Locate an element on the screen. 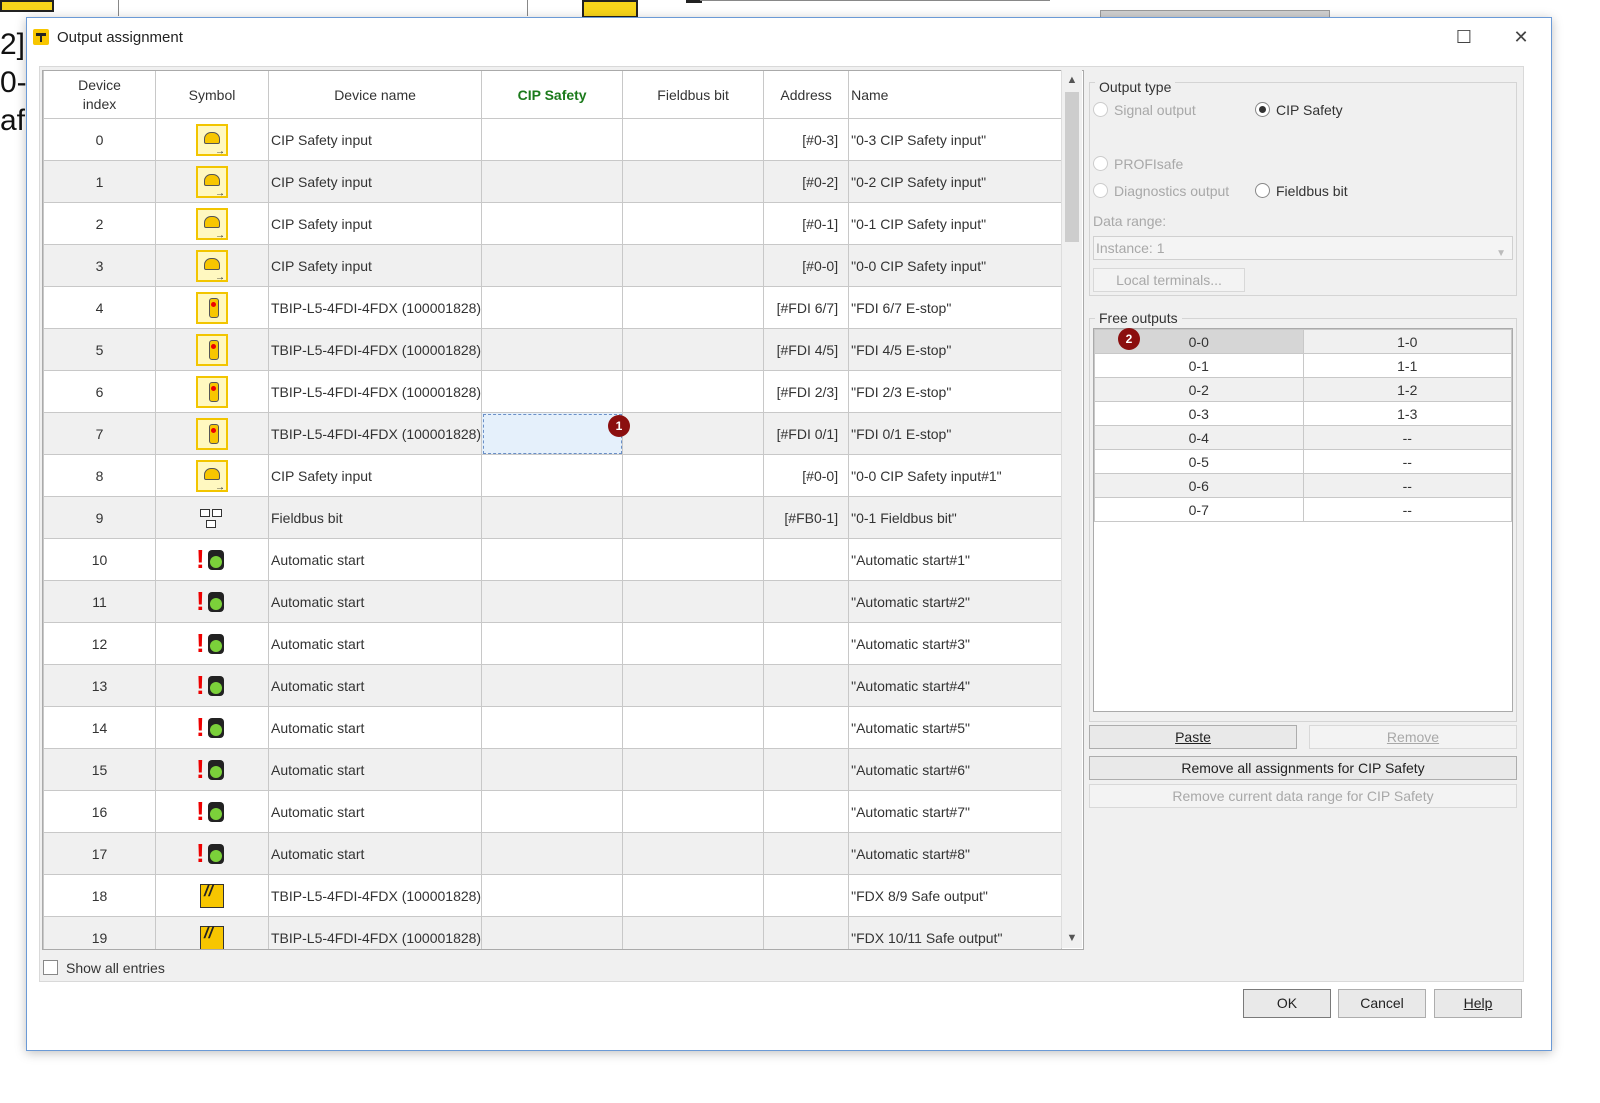  radio-profisafe: PROFIsafe is located at coordinates (1138, 164).